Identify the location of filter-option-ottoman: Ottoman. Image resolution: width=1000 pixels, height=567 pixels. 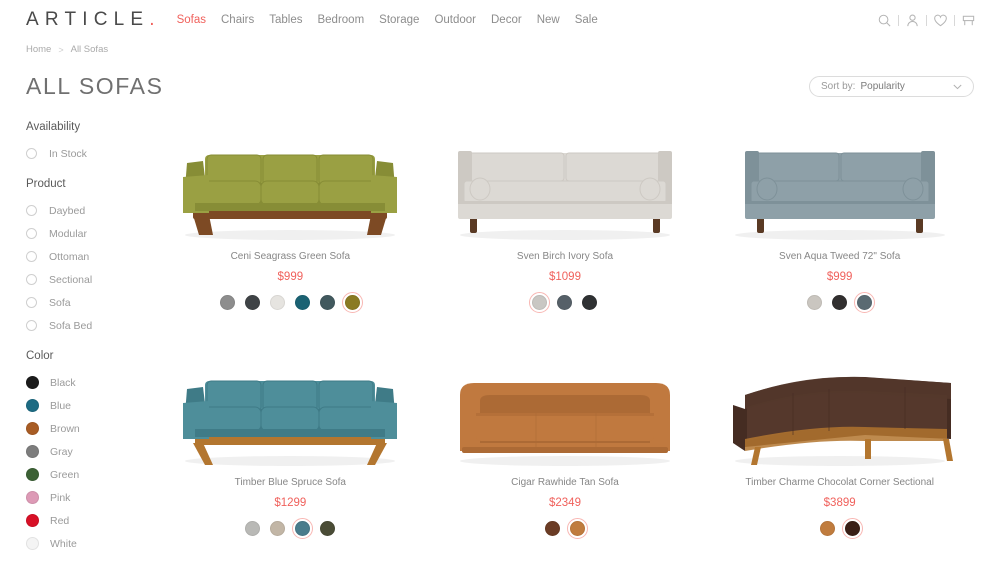
(91, 256).